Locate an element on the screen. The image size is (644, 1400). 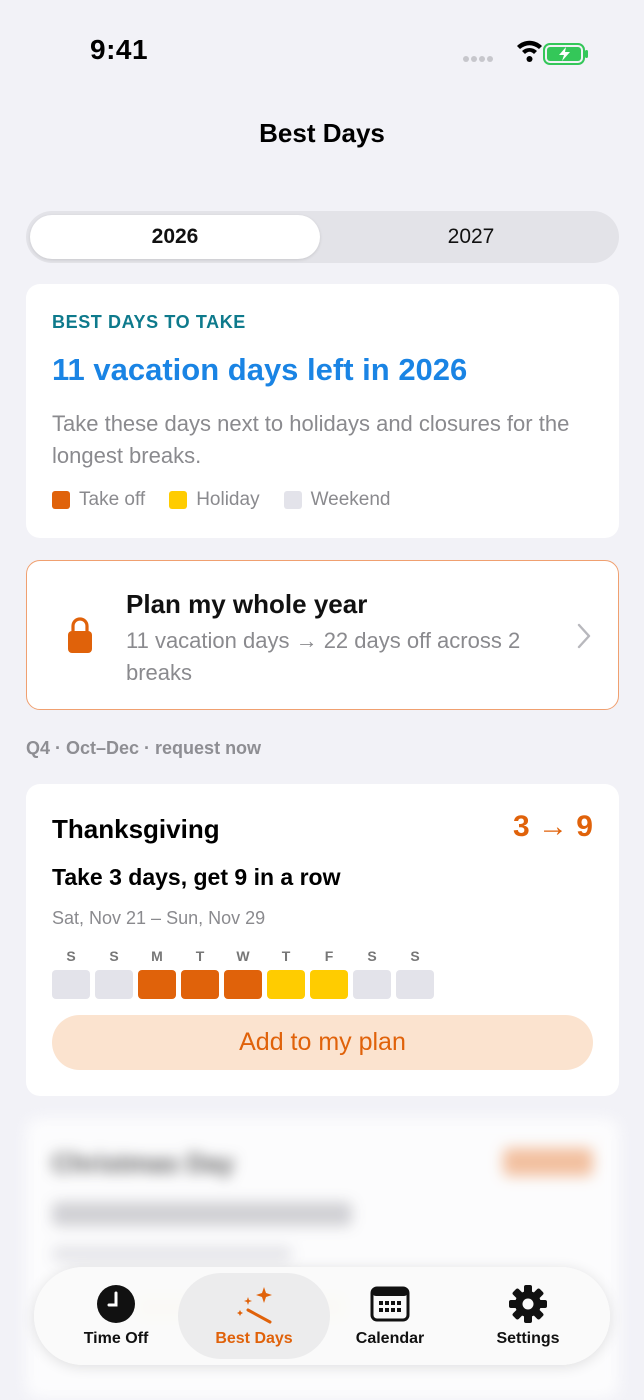
legend-label: Holiday is located at coordinates (228, 499).